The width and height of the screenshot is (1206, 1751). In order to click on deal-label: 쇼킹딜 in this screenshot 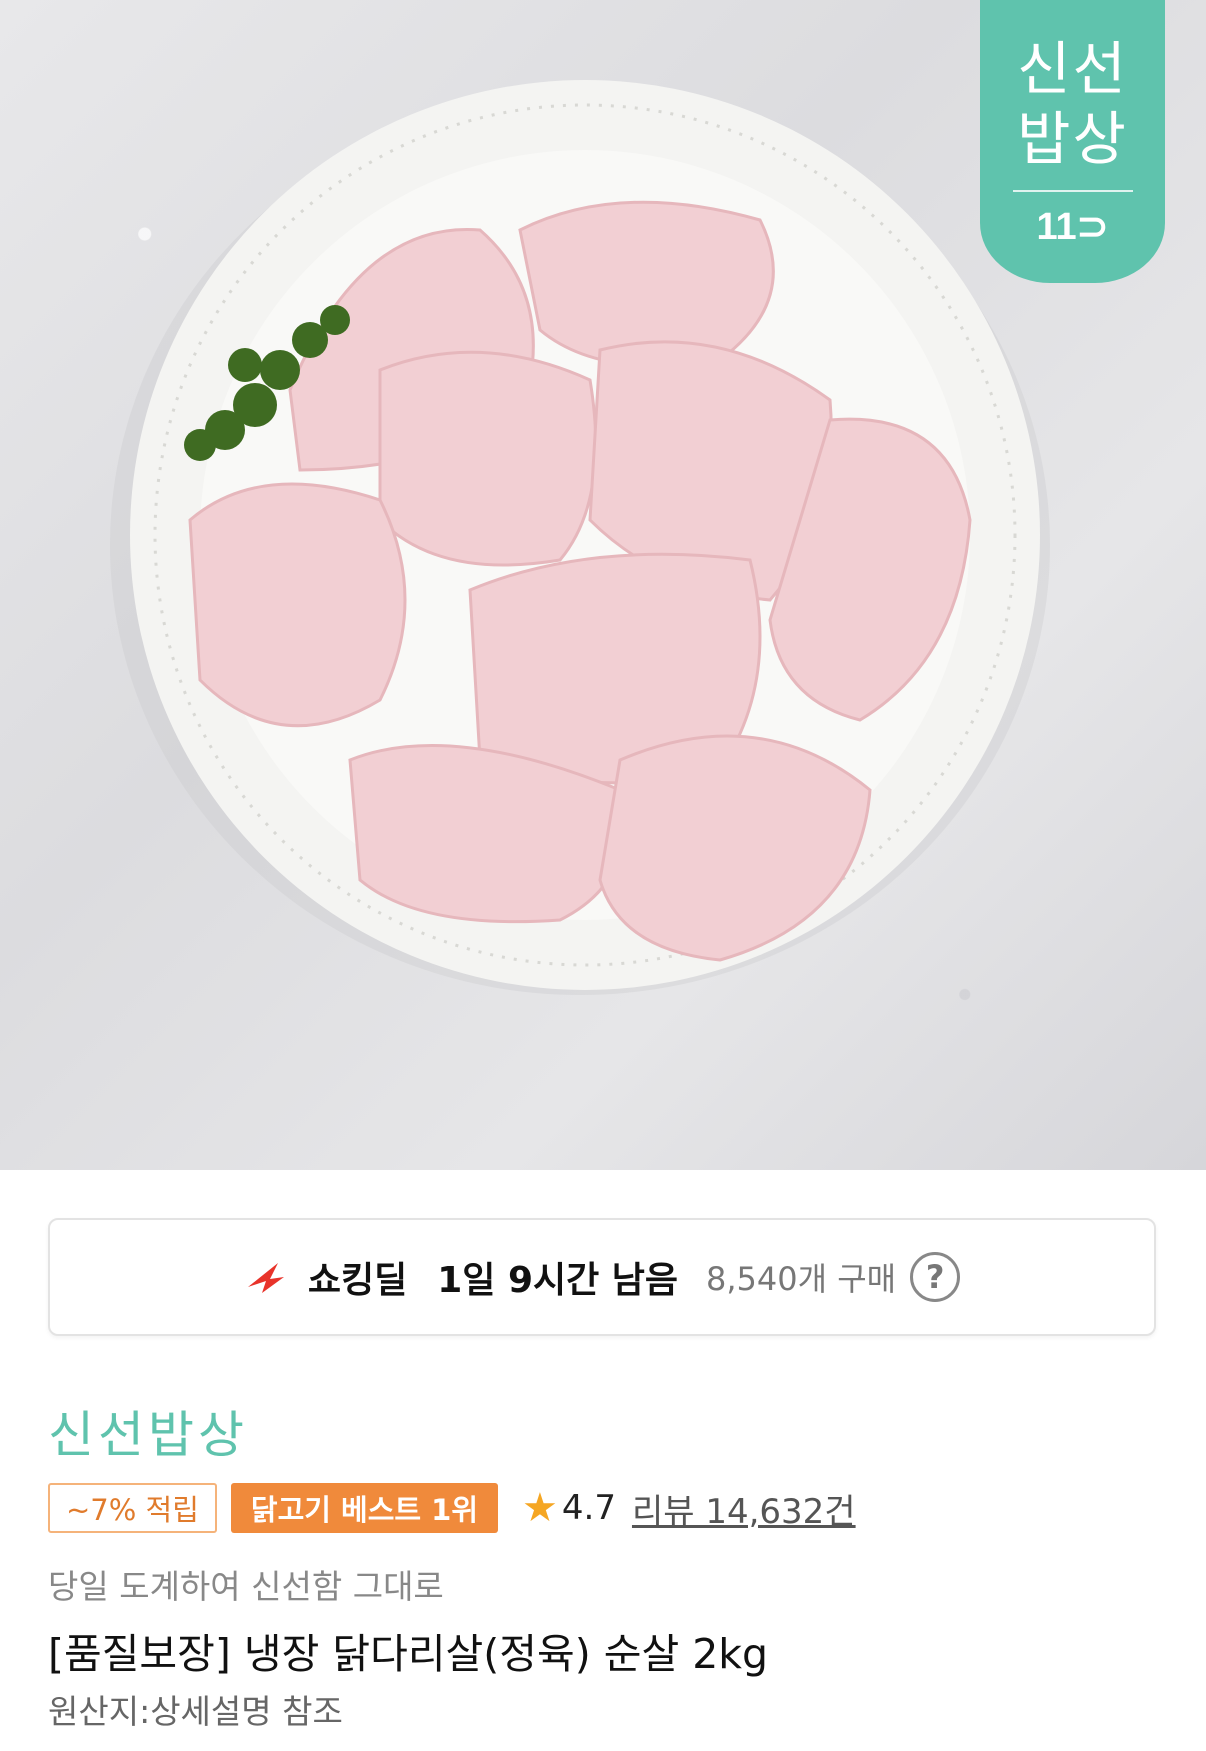, I will do `click(357, 1280)`.